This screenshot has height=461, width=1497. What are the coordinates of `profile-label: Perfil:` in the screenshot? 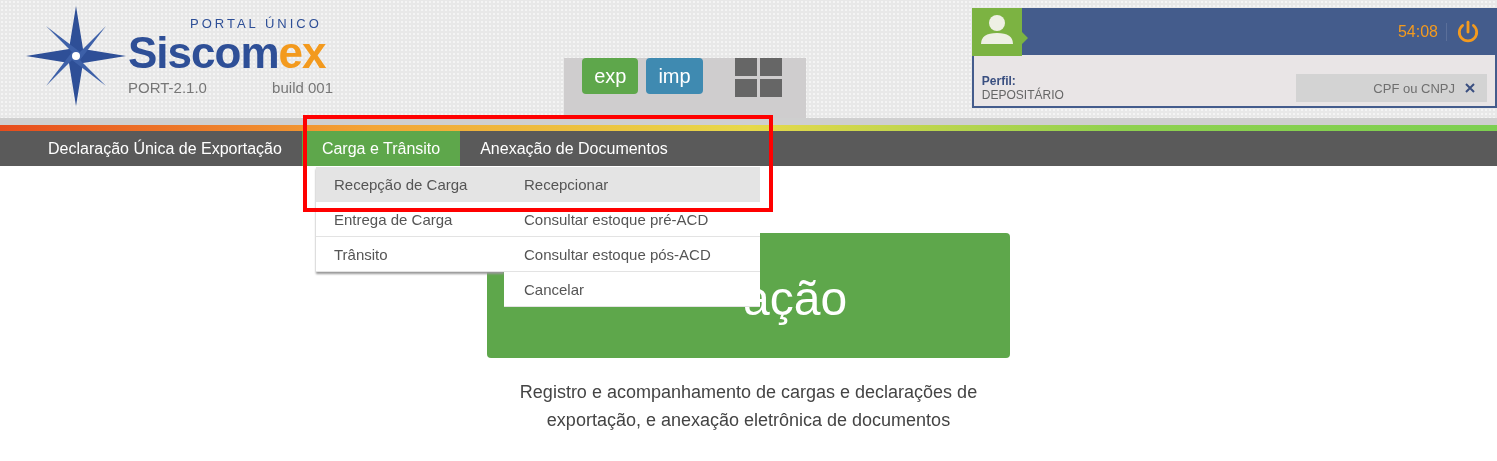 It's located at (998, 81).